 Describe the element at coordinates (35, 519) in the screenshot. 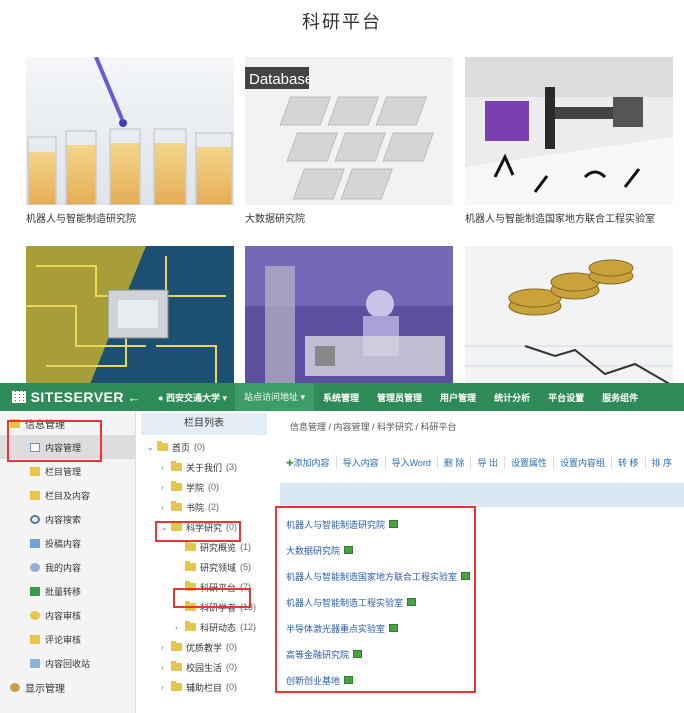

I see `search-icon` at that location.